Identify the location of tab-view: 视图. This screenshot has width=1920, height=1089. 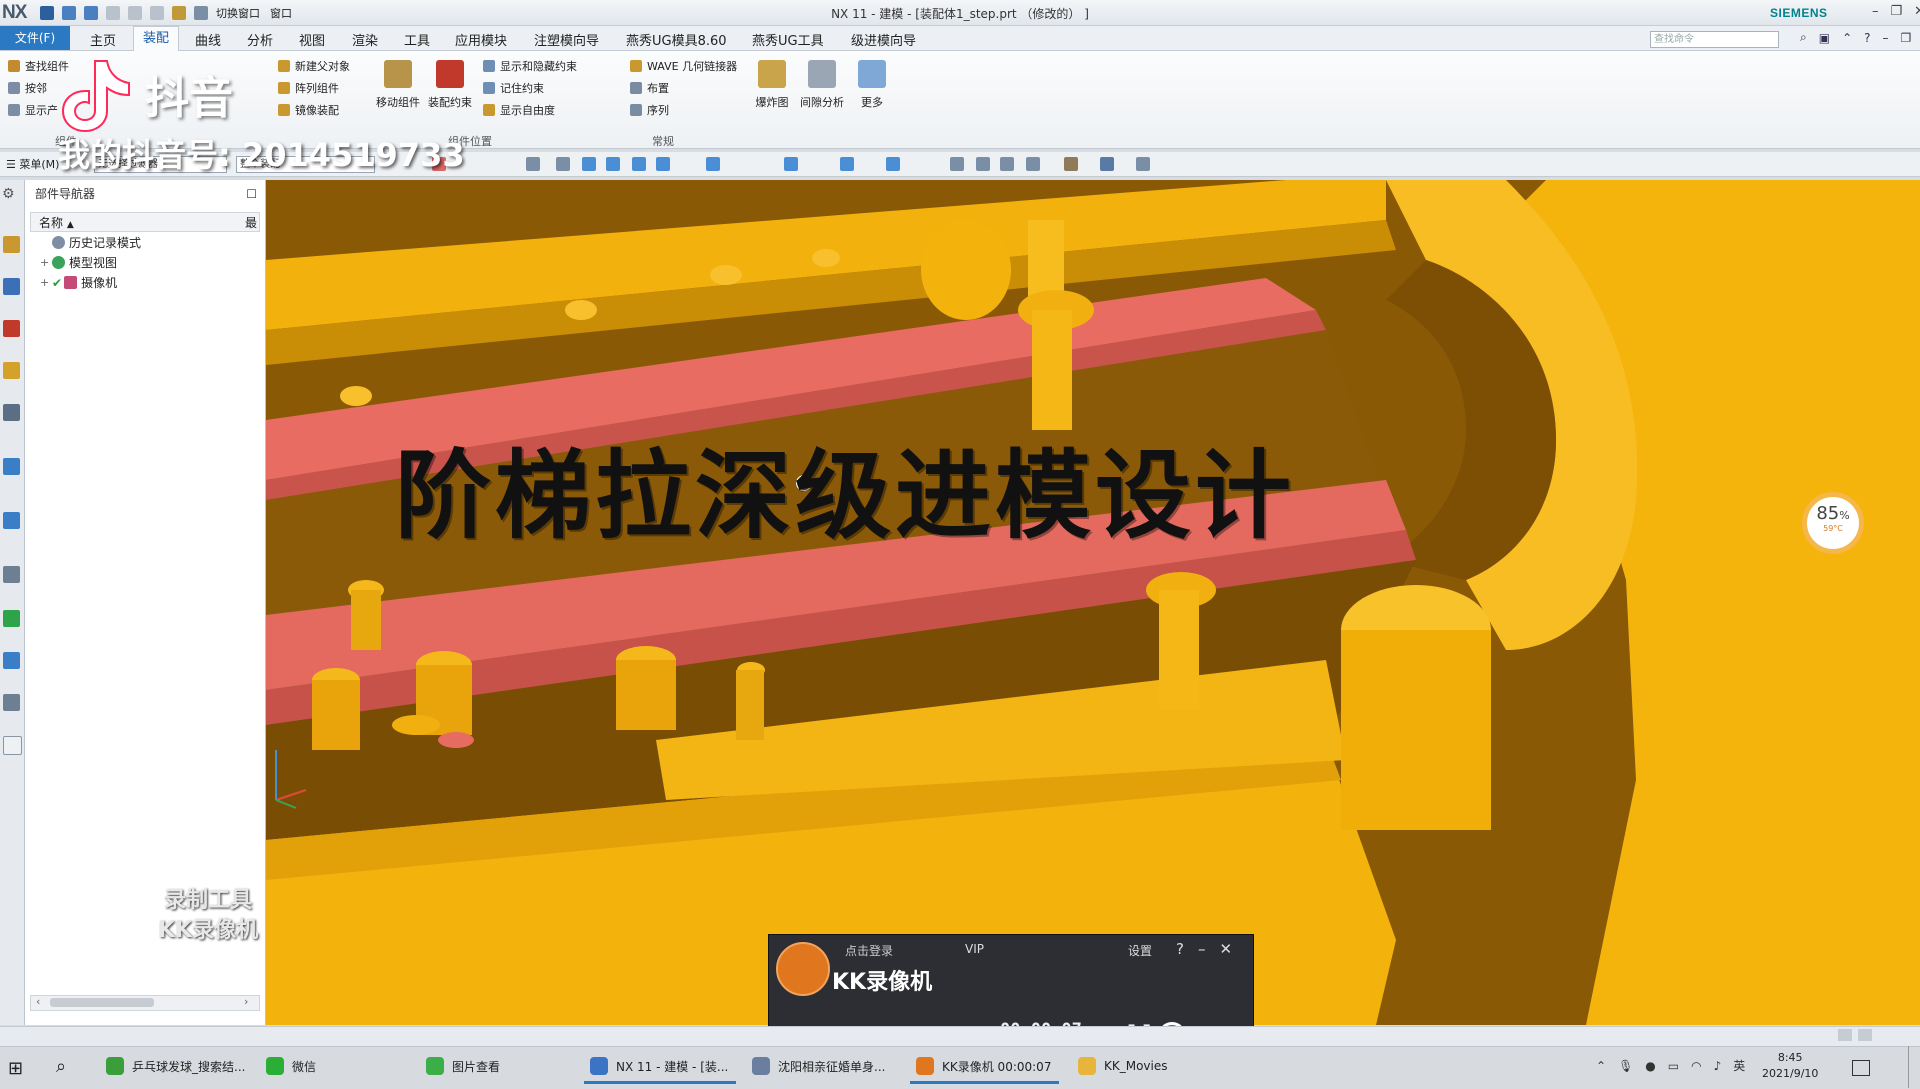
(312, 39).